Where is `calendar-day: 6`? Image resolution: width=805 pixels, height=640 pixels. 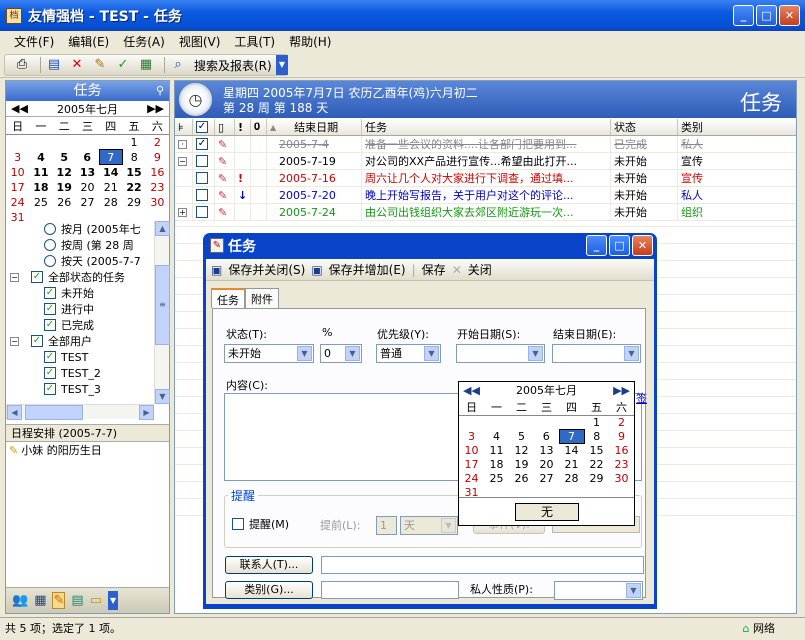
calendar-day: 6 is located at coordinates (87, 157).